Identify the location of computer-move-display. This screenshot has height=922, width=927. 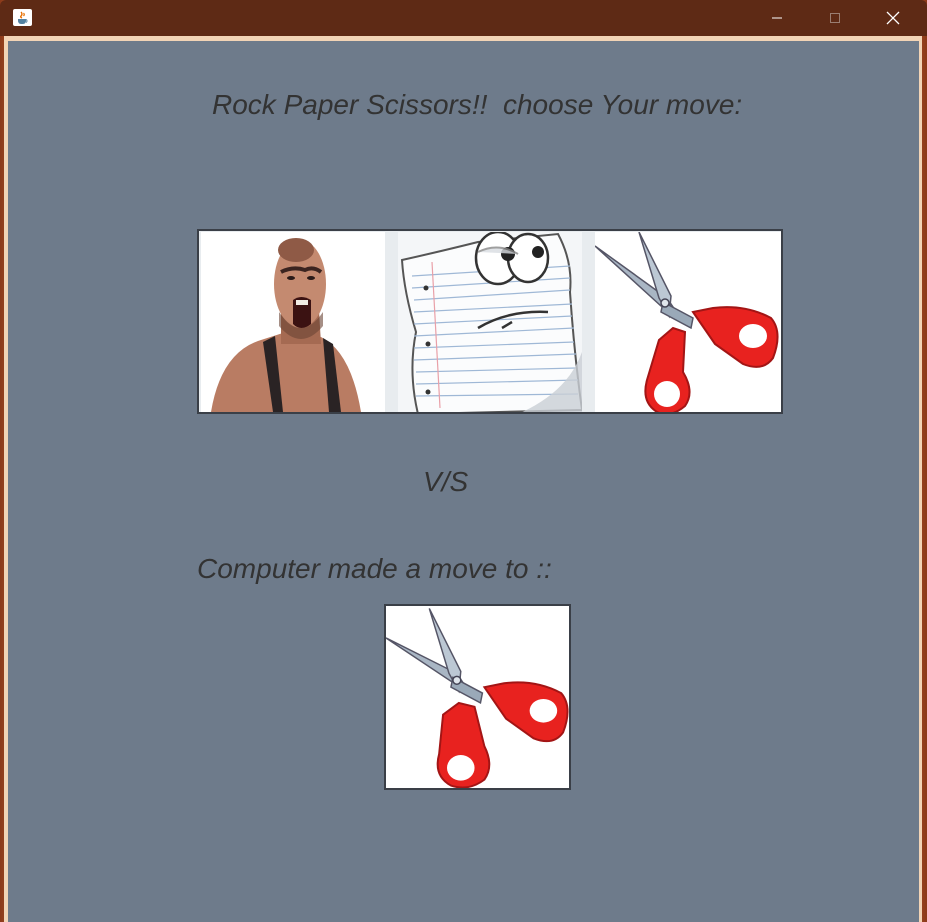
(477, 697).